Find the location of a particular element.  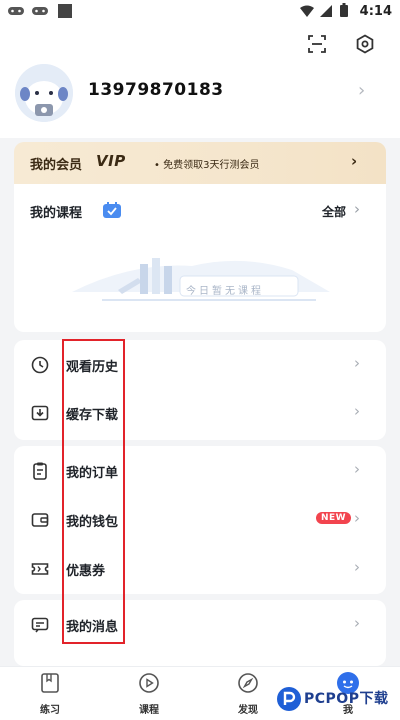

avatar is located at coordinates (44, 93).